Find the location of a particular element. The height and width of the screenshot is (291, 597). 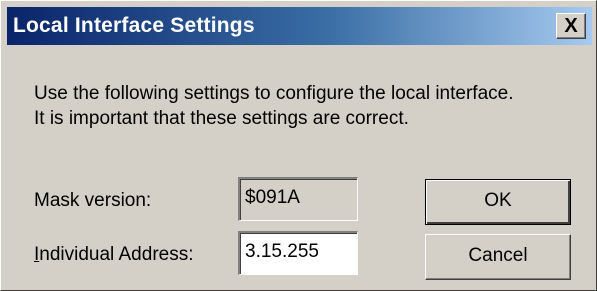

mask-version-value: $091A is located at coordinates (272, 197).